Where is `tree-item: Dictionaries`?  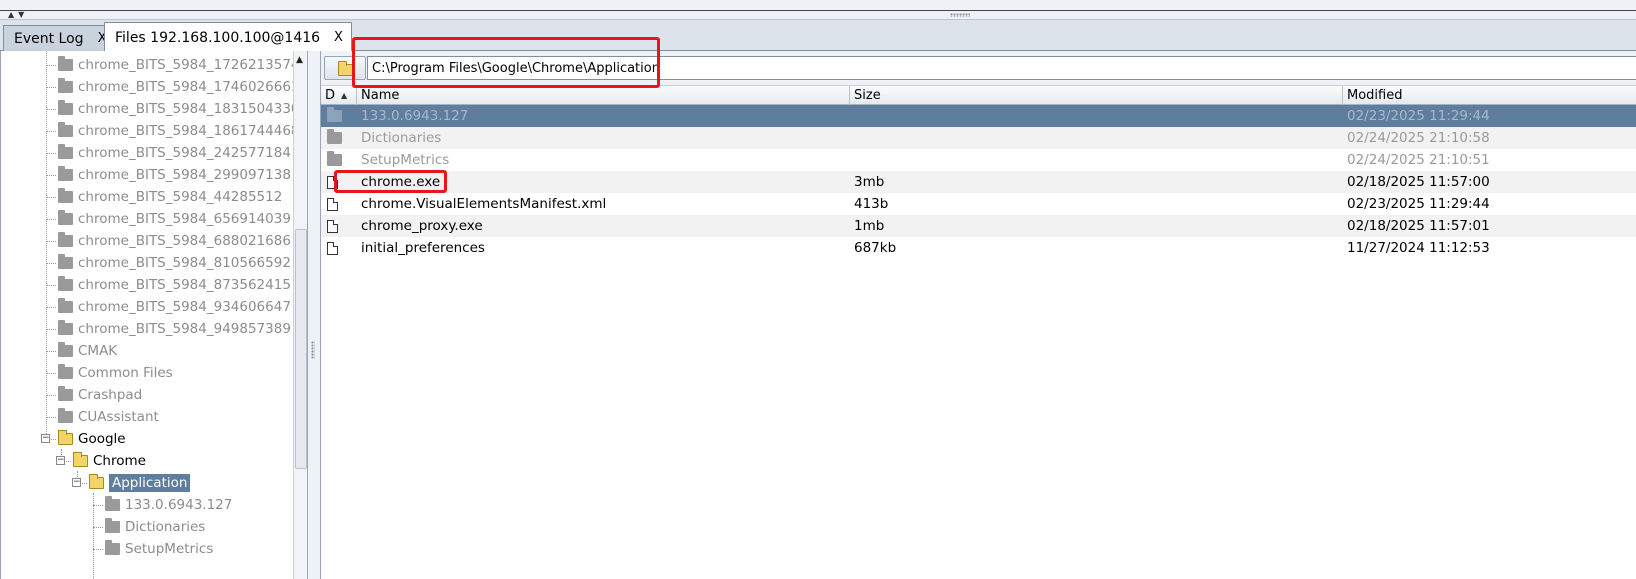
tree-item: Dictionaries is located at coordinates (155, 527).